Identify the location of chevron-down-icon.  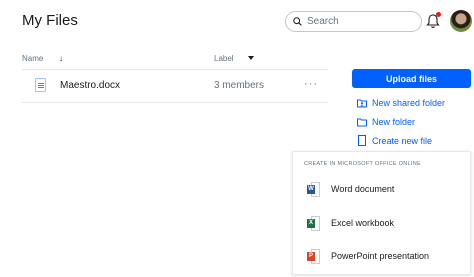
(251, 58).